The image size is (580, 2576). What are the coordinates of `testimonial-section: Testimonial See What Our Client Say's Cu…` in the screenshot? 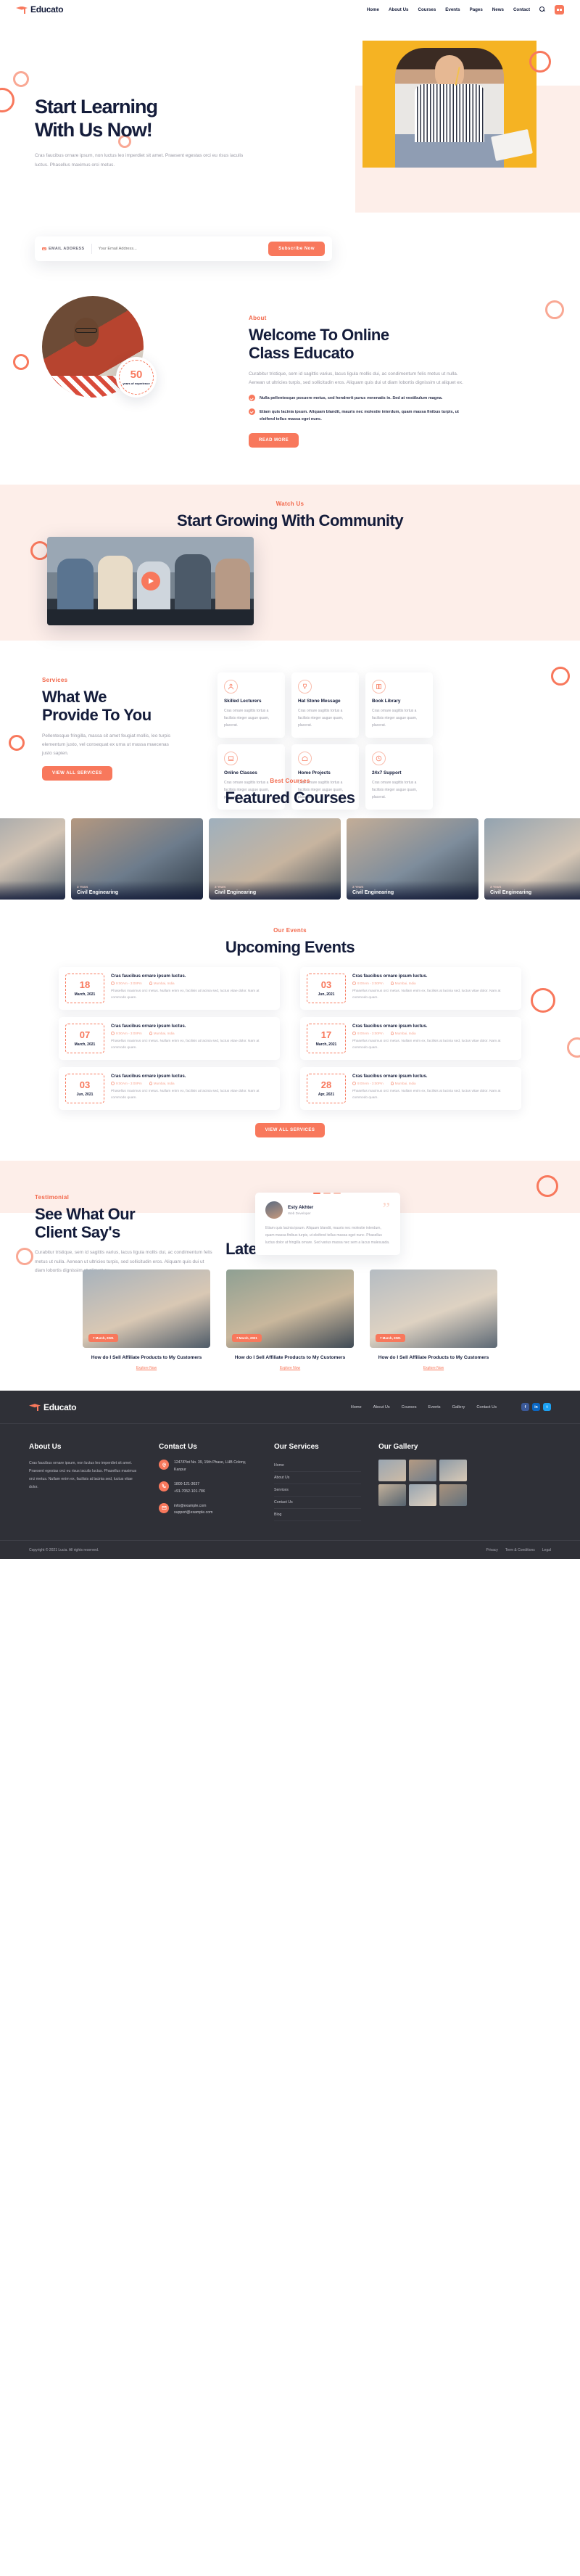 It's located at (290, 1216).